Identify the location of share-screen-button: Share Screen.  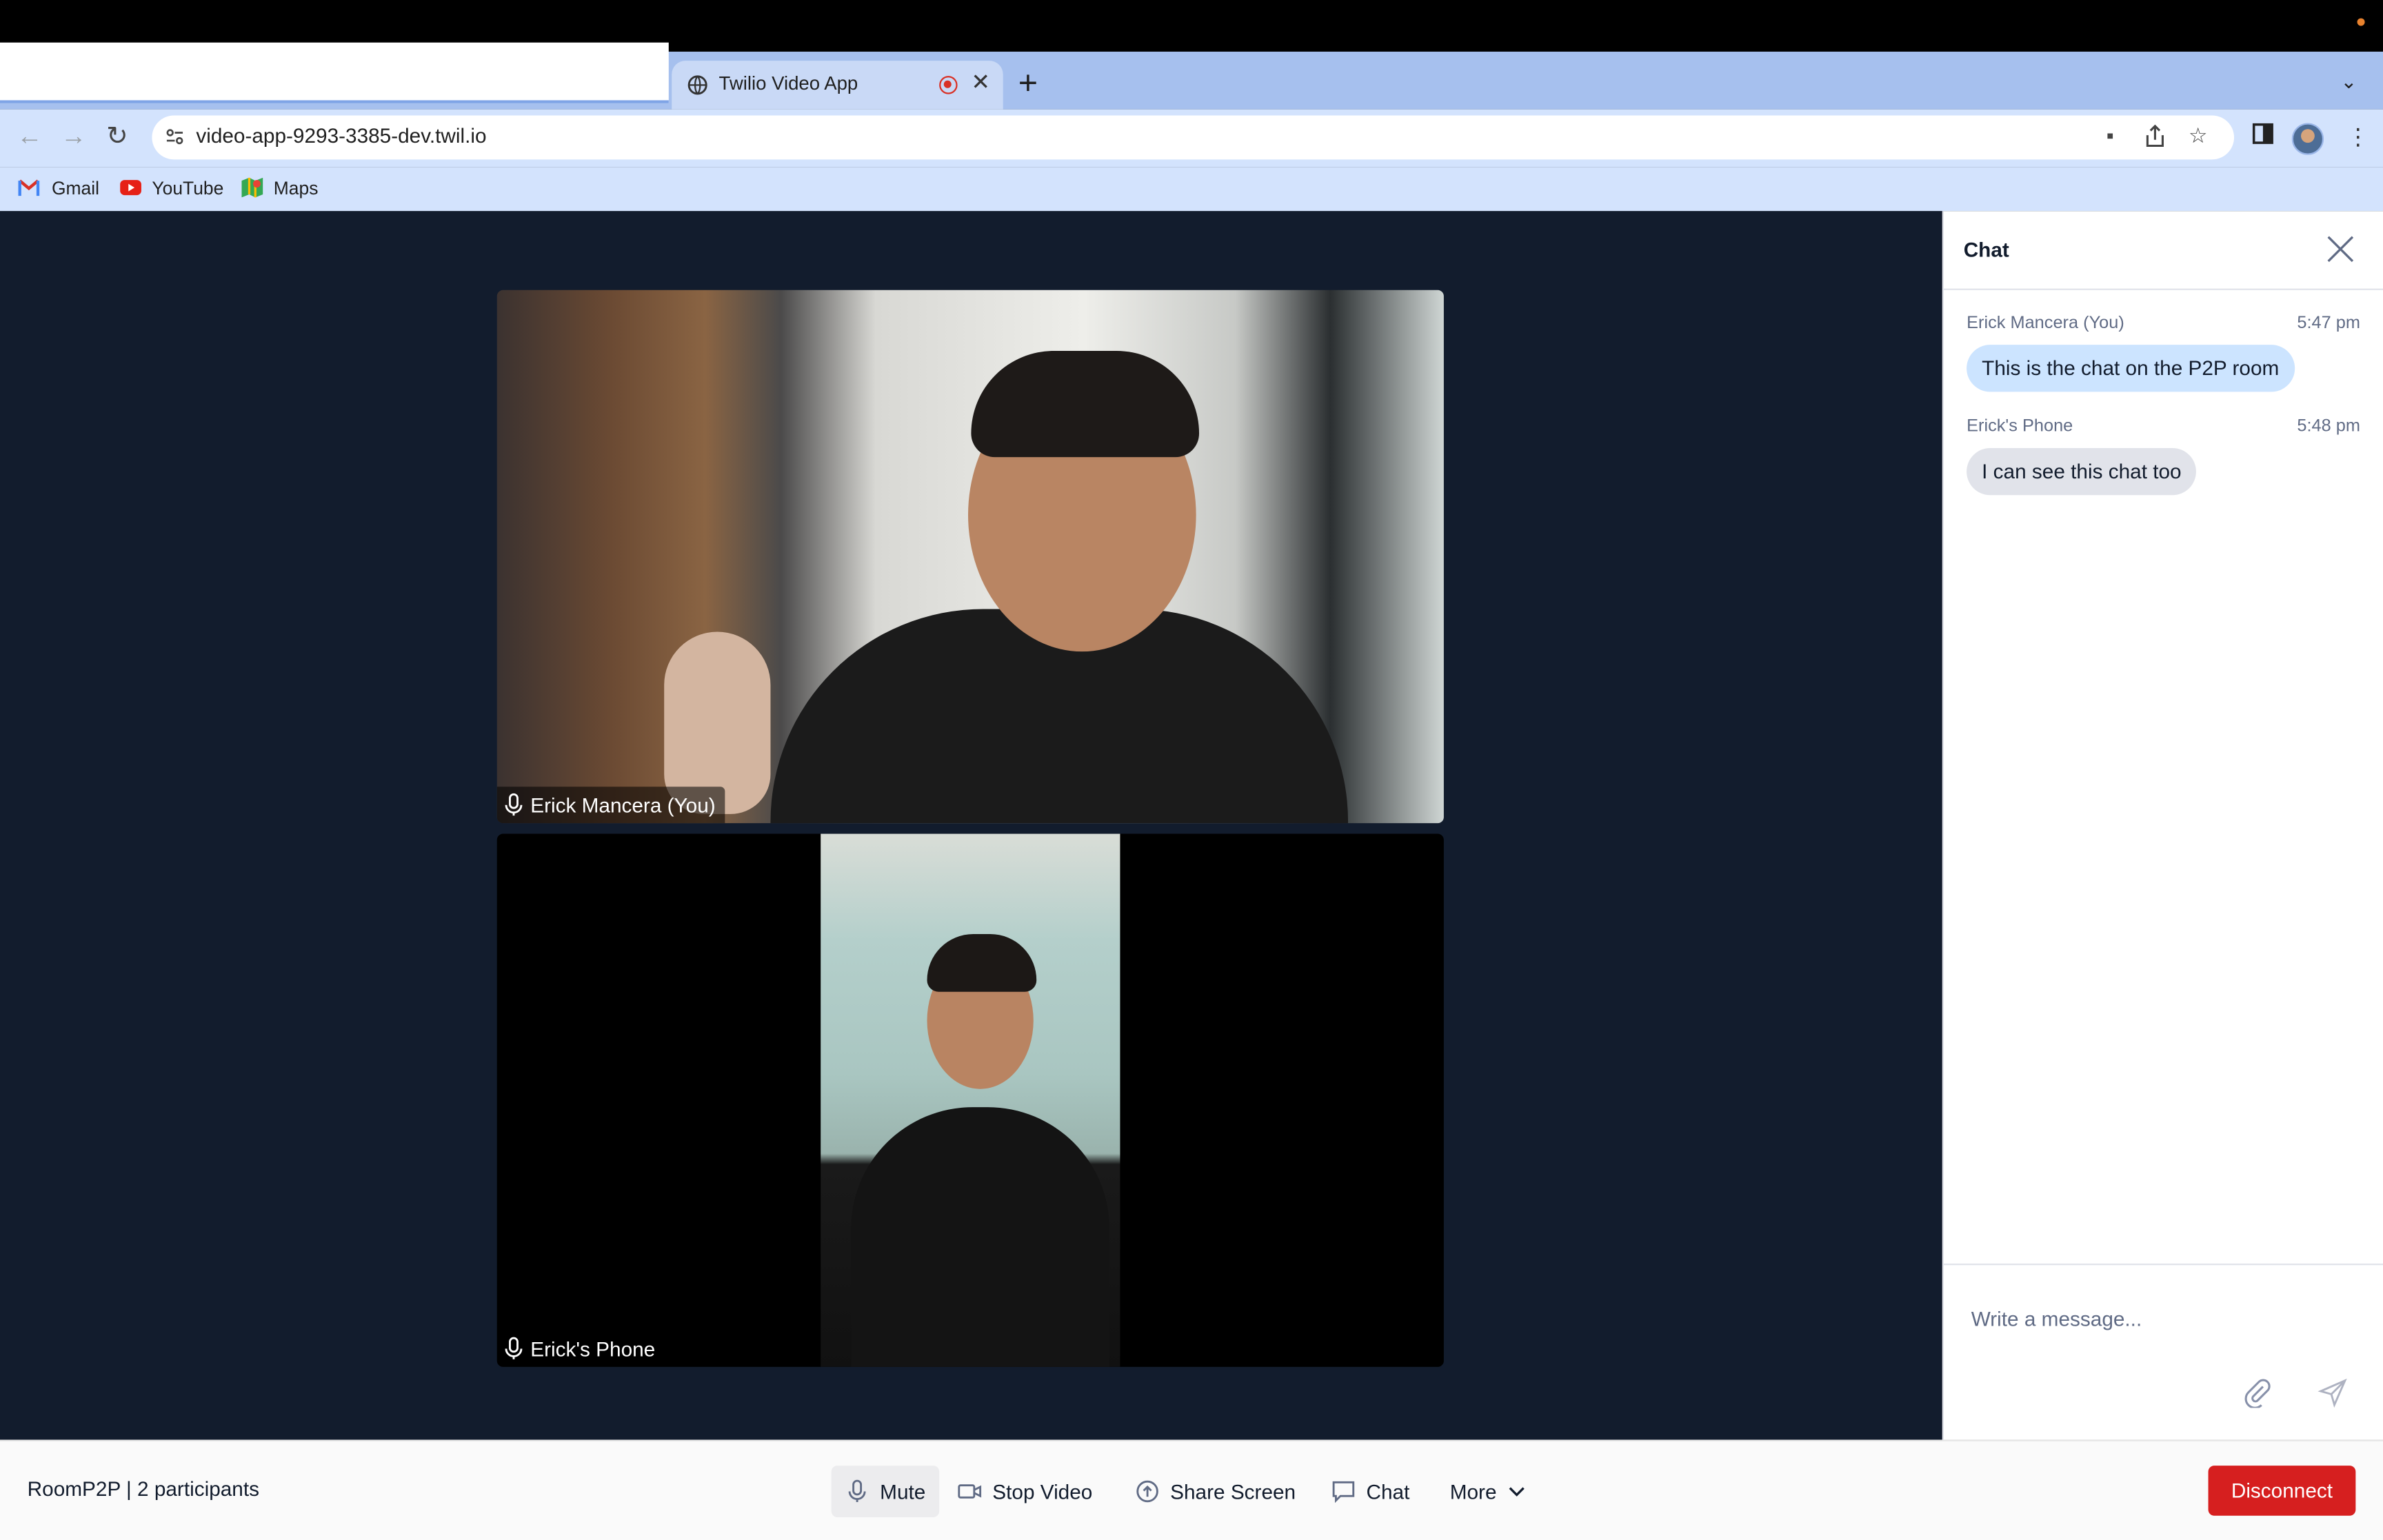
(1215, 1492).